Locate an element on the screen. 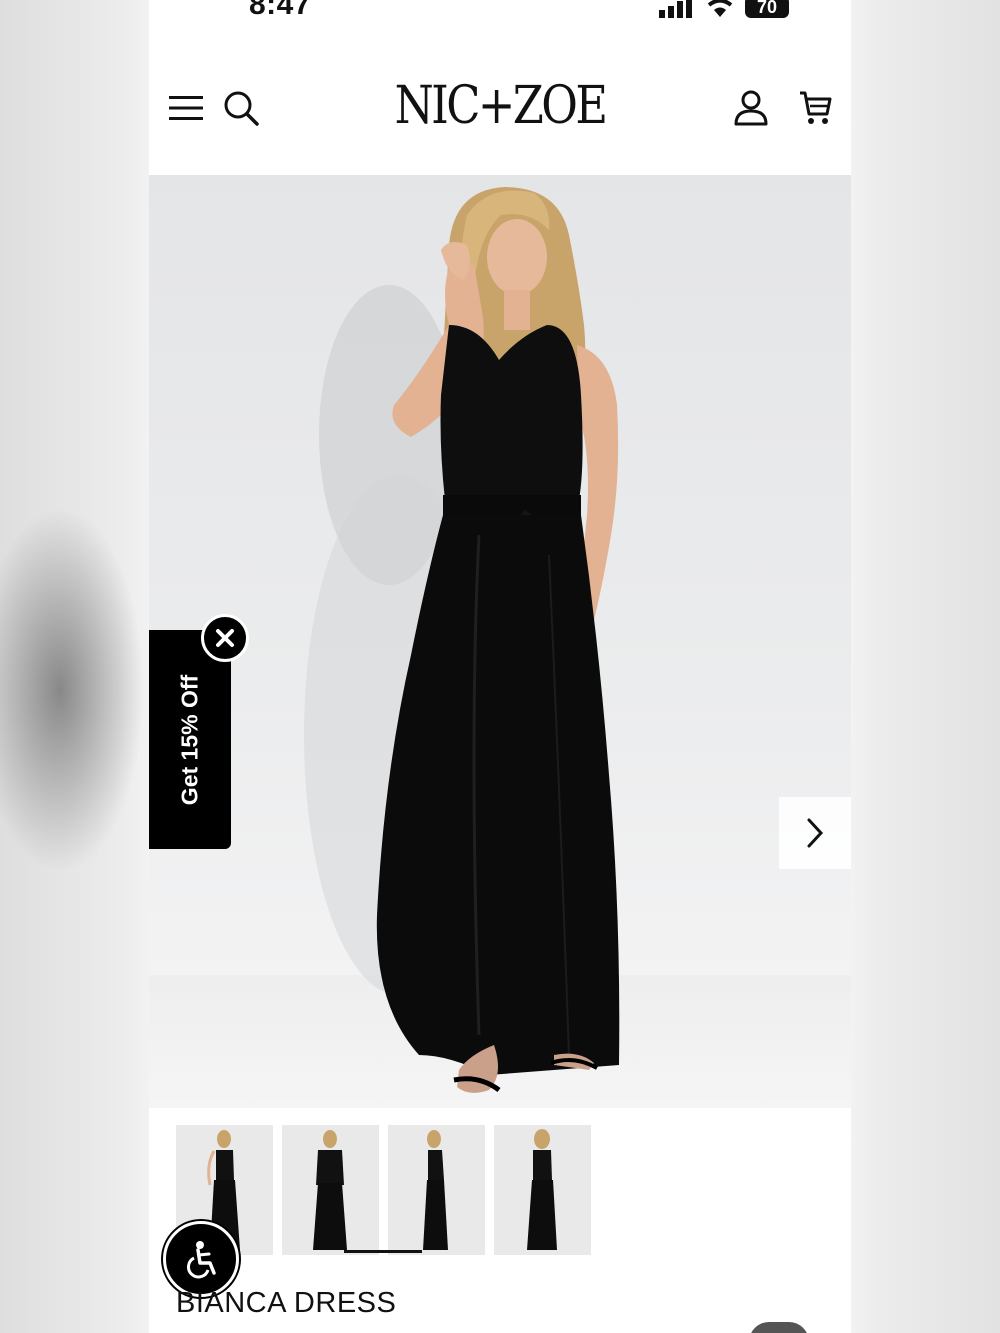 The height and width of the screenshot is (1333, 1000). chevron-right-icon is located at coordinates (815, 833).